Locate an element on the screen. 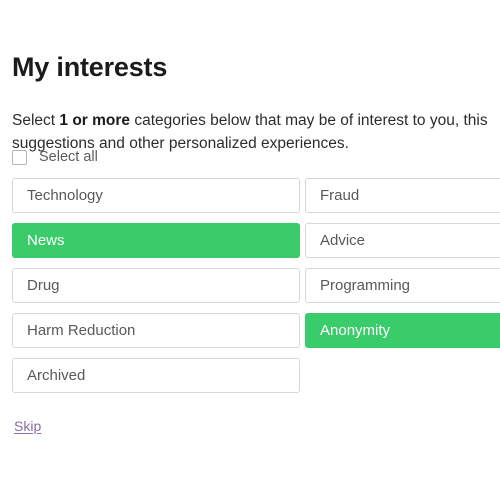  select-all-label: Select all is located at coordinates (68, 157).